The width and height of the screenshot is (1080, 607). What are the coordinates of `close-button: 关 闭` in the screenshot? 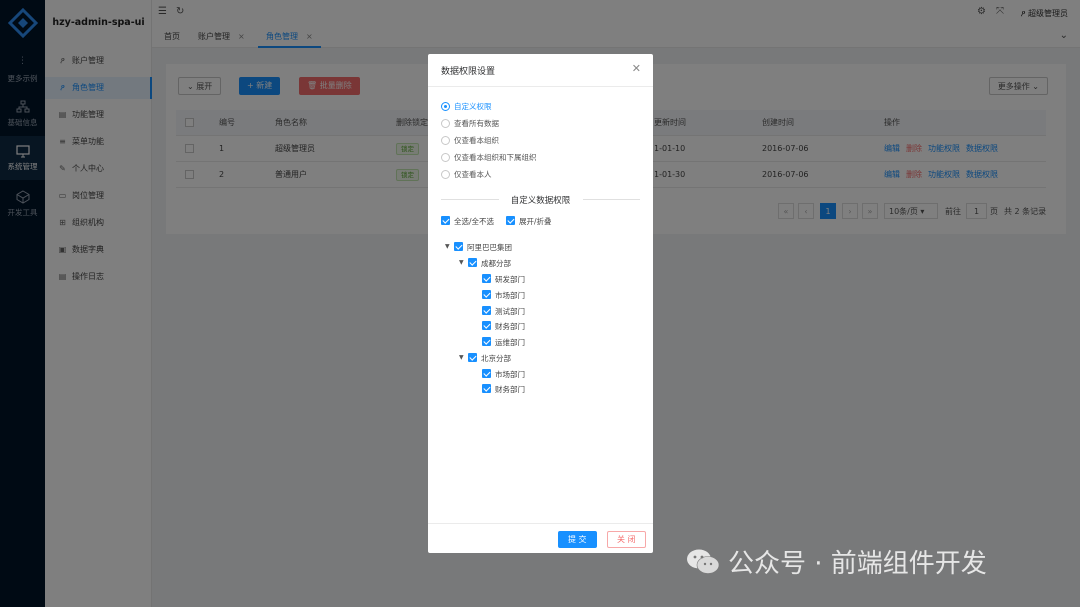 It's located at (626, 539).